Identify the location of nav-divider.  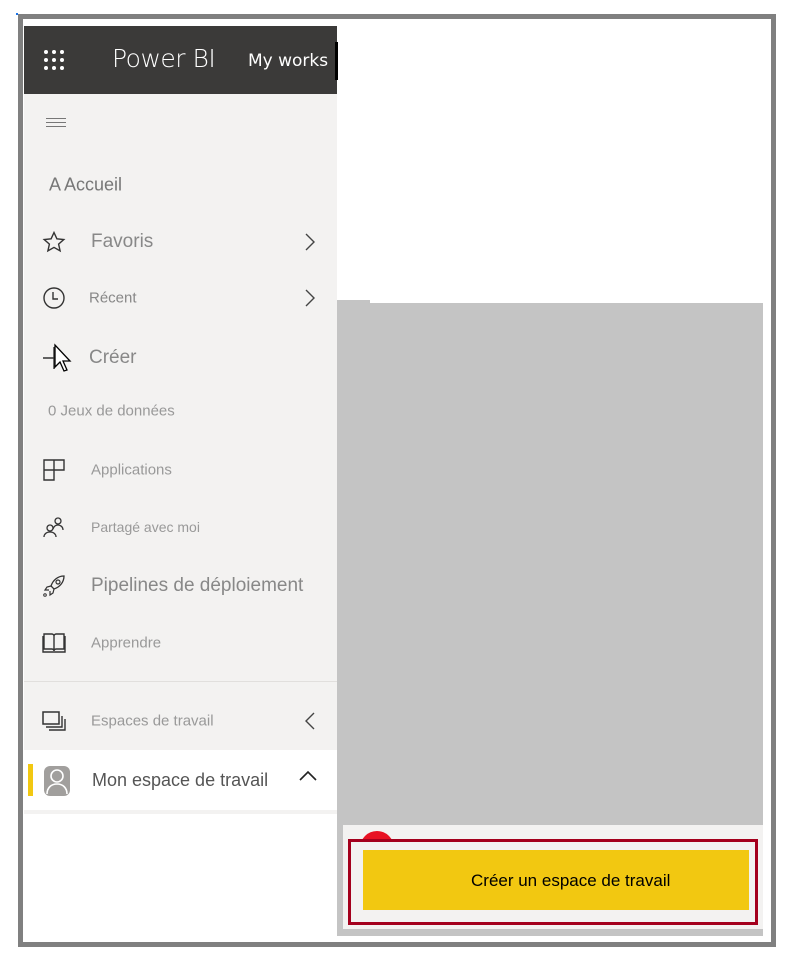
(180, 681).